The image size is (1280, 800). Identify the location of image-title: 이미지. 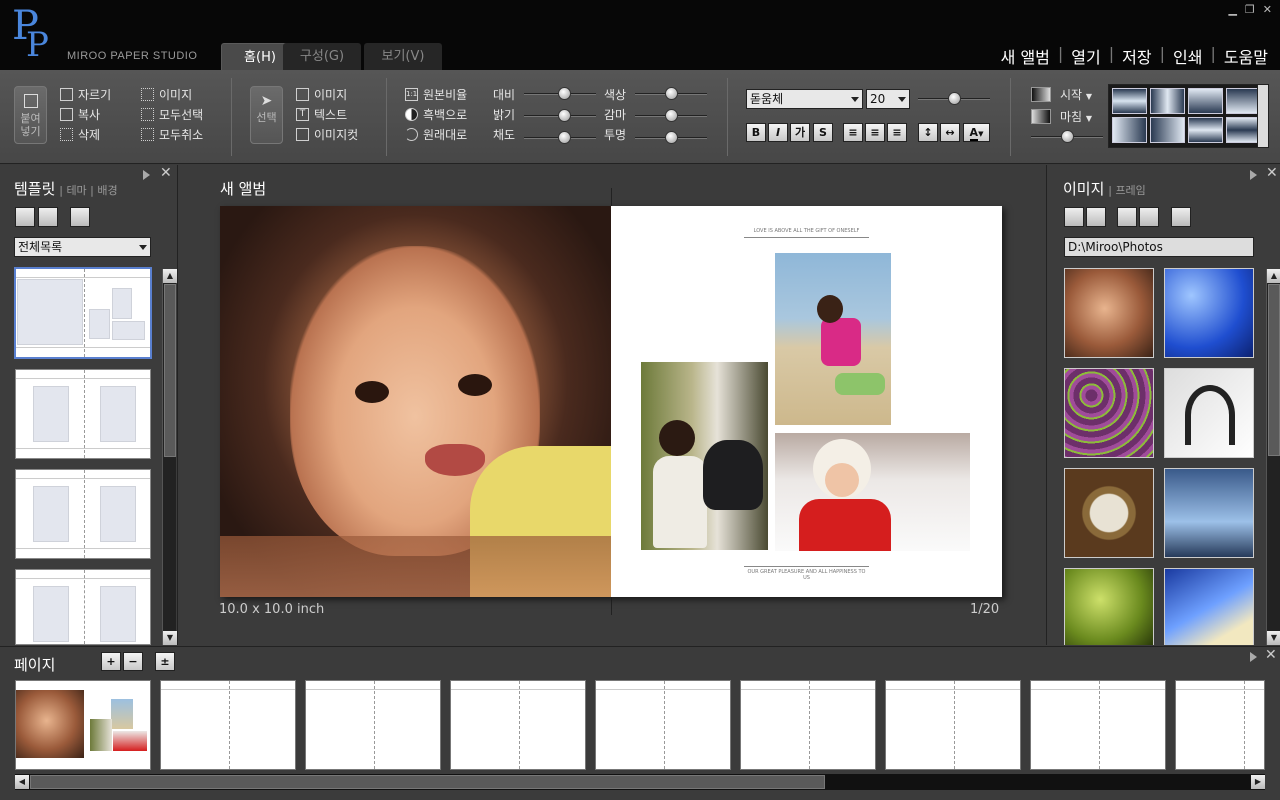
(1083, 189).